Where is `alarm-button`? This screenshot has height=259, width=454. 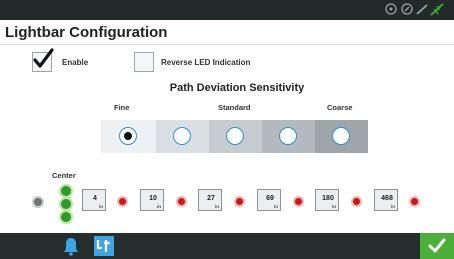 alarm-button is located at coordinates (71, 246).